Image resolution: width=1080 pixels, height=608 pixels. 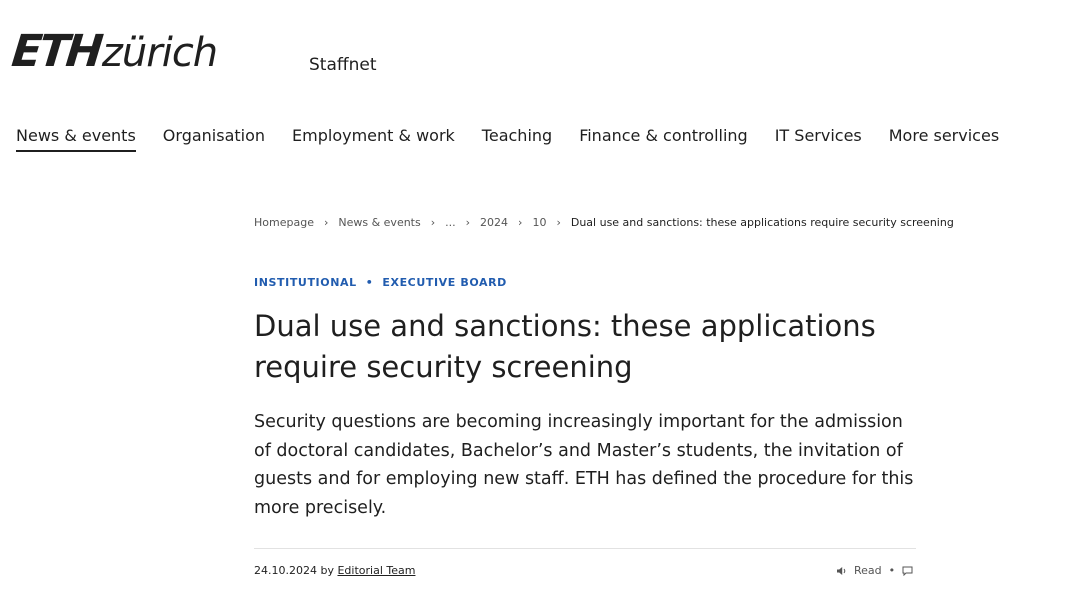 What do you see at coordinates (379, 222) in the screenshot?
I see `breadcrumb-news-events: News & events` at bounding box center [379, 222].